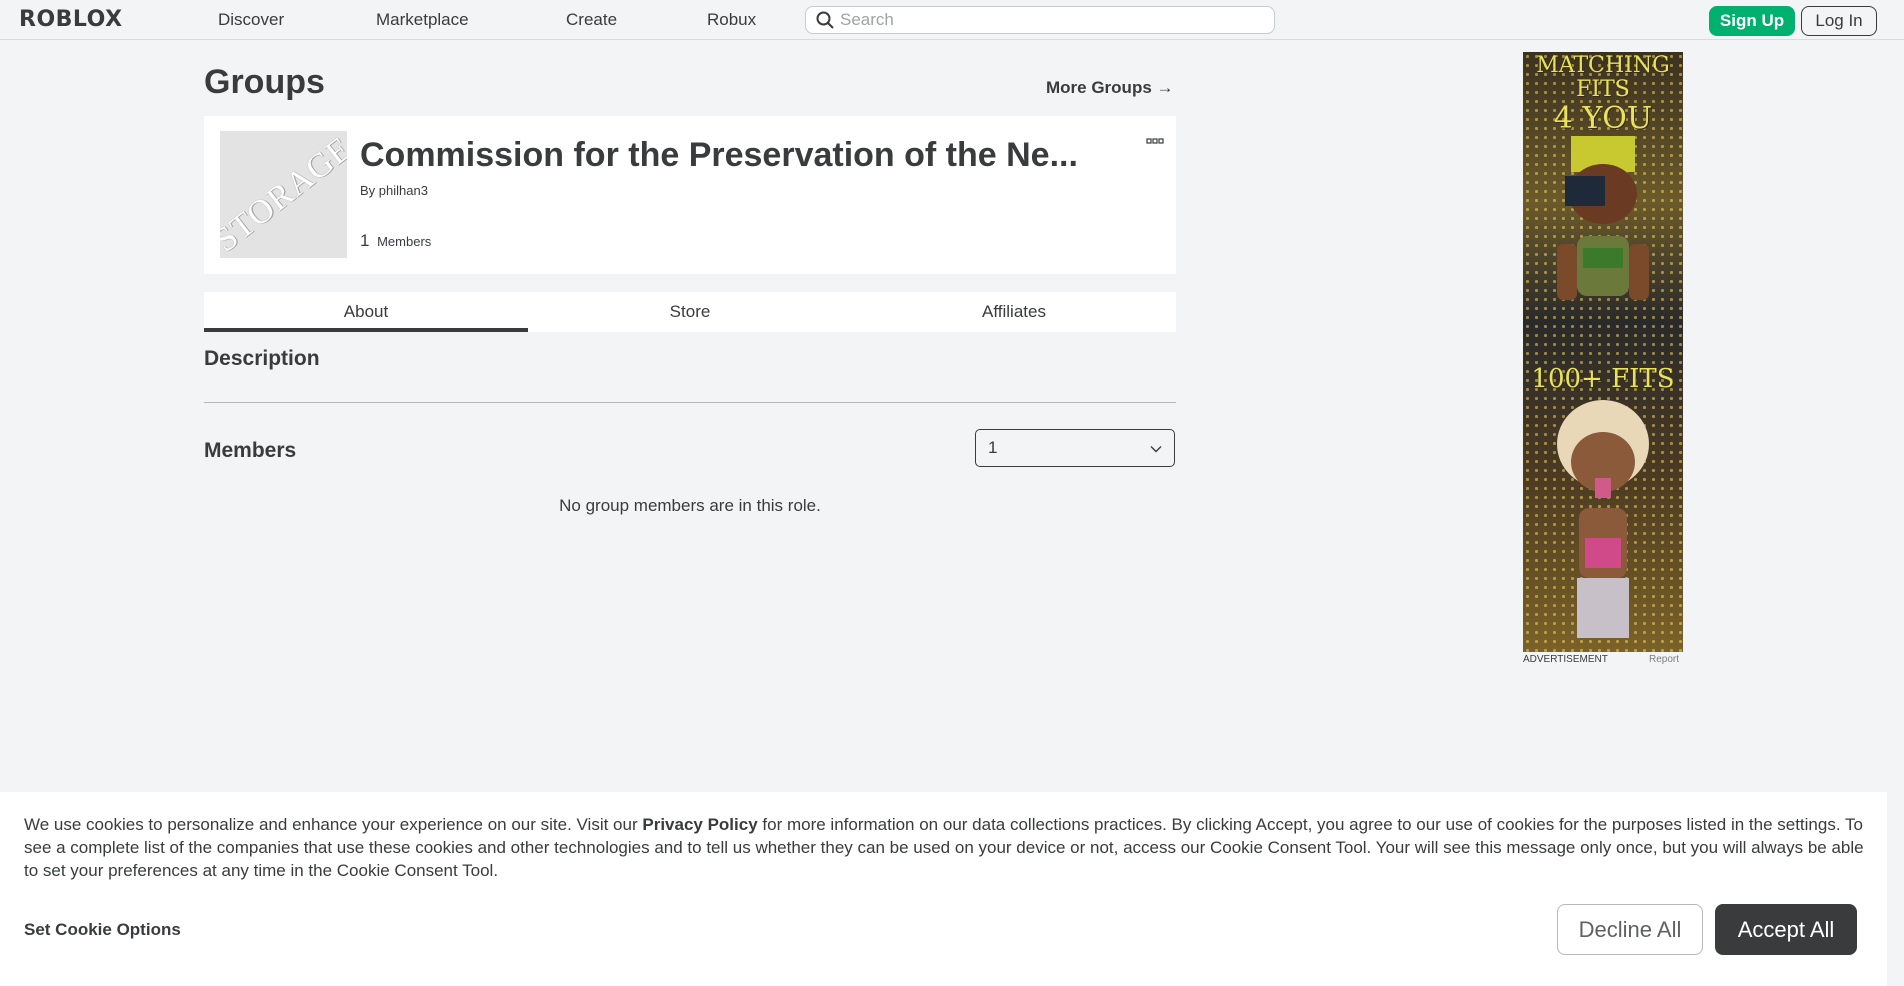 The width and height of the screenshot is (1904, 986). Describe the element at coordinates (403, 190) in the screenshot. I see `owner-link: philhan3` at that location.